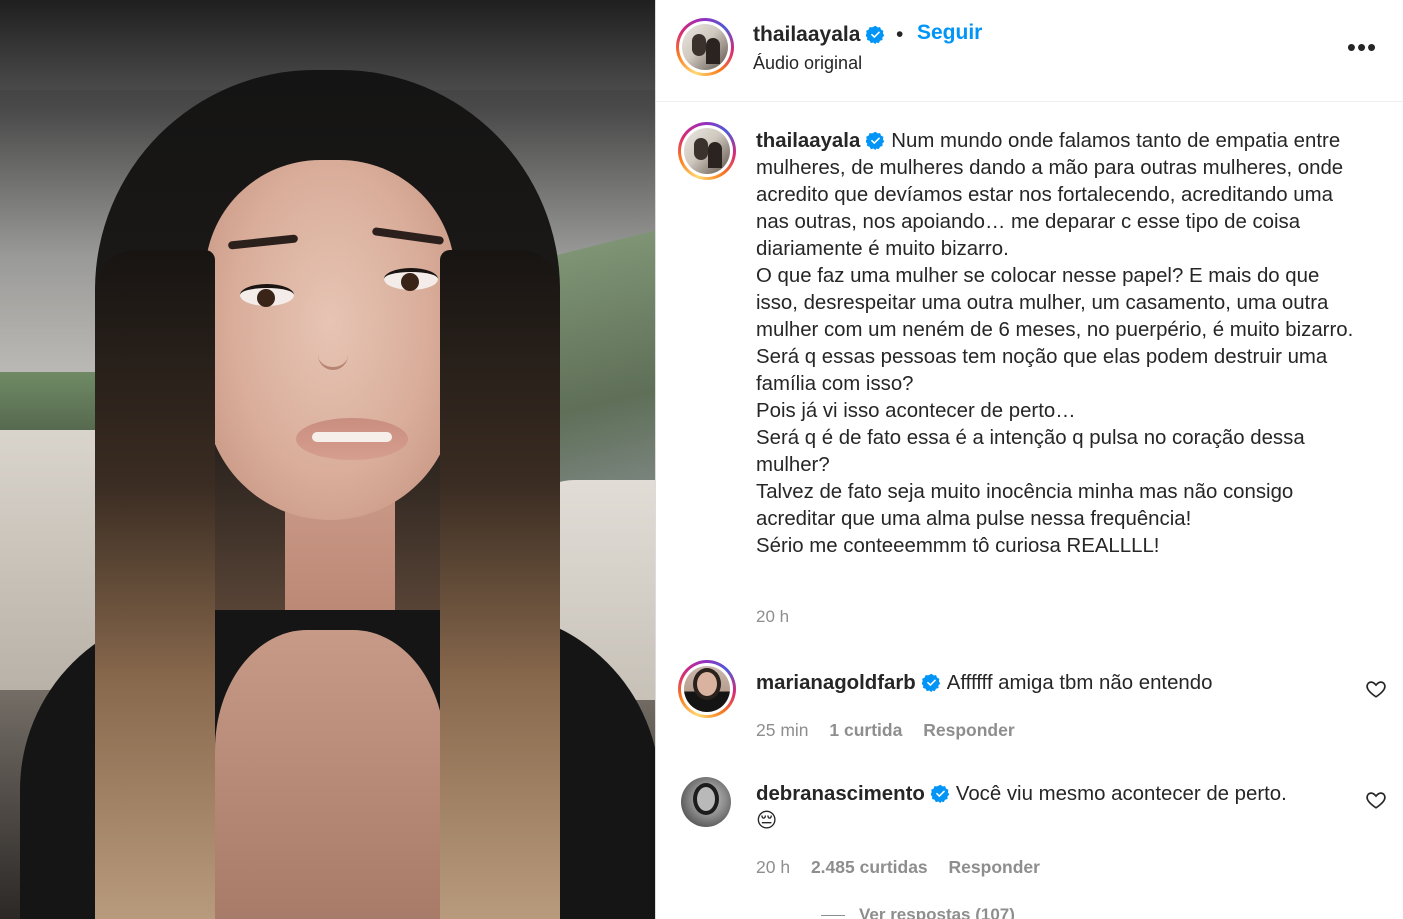  I want to click on person-nose, so click(333, 350).